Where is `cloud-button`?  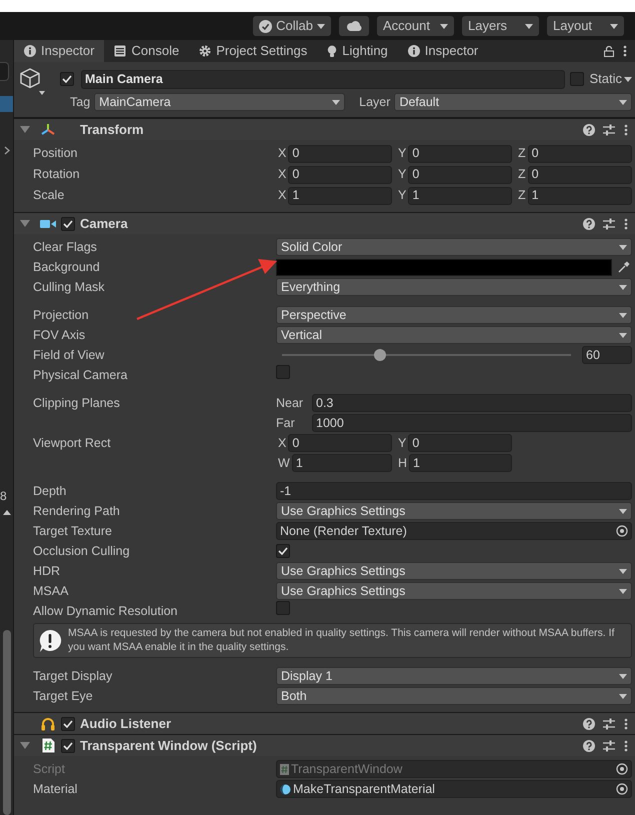 cloud-button is located at coordinates (354, 26).